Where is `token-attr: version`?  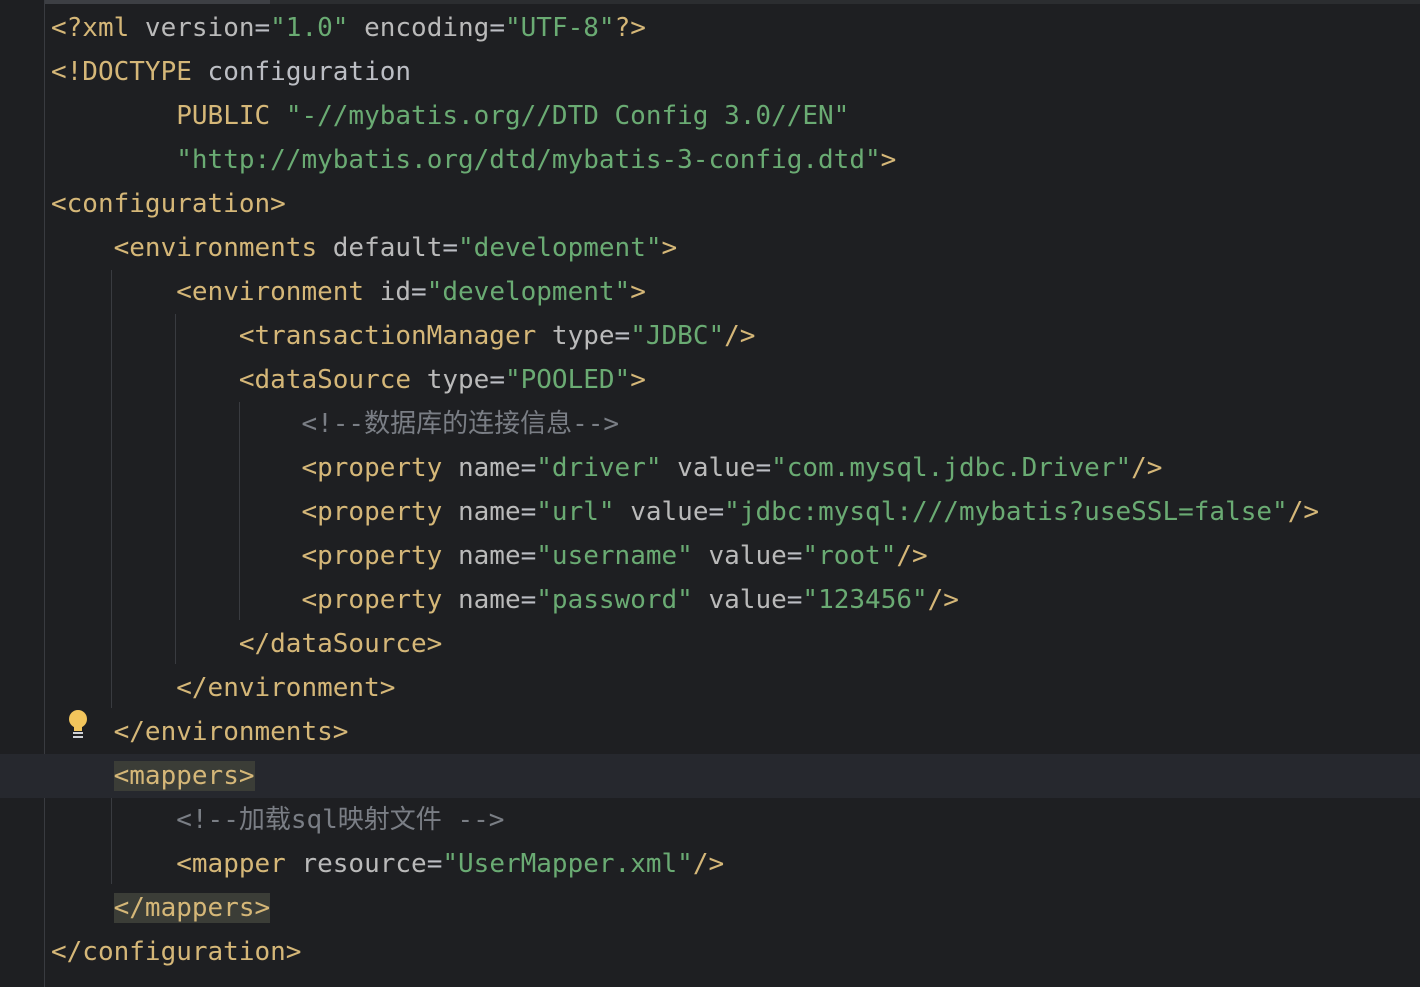 token-attr: version is located at coordinates (199, 28).